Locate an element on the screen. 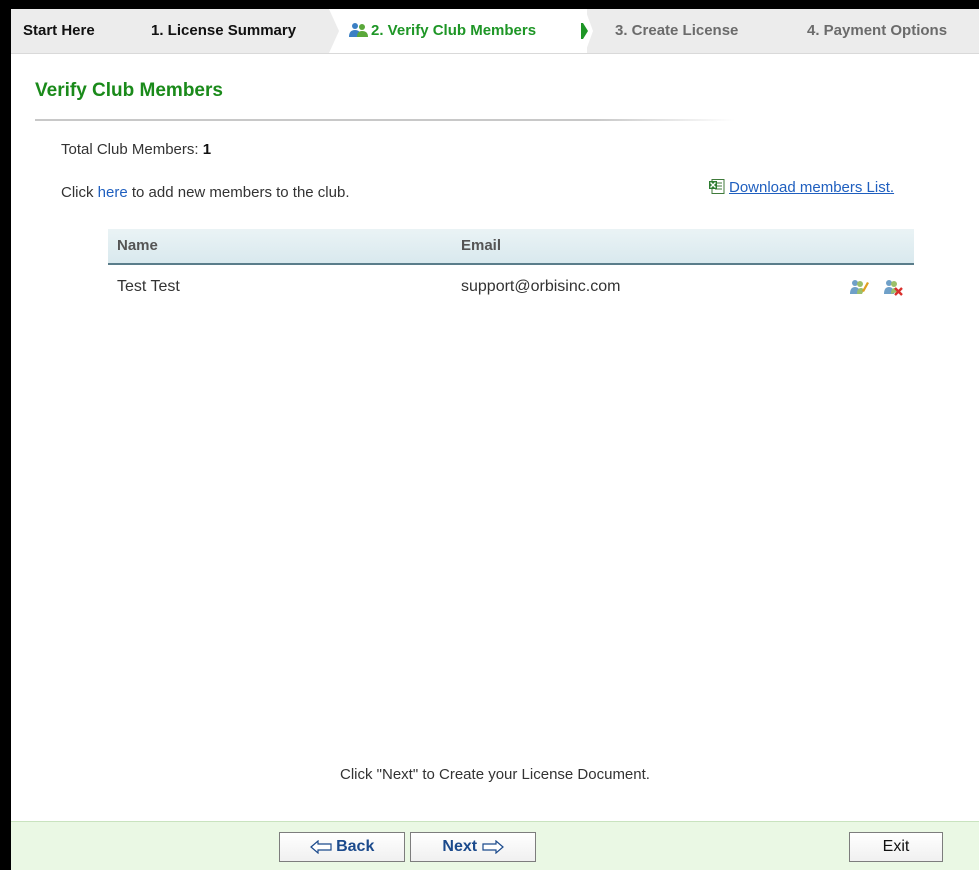 Image resolution: width=979 pixels, height=870 pixels. step-verify-club-members: 2. Verify Club Members is located at coordinates (465, 31).